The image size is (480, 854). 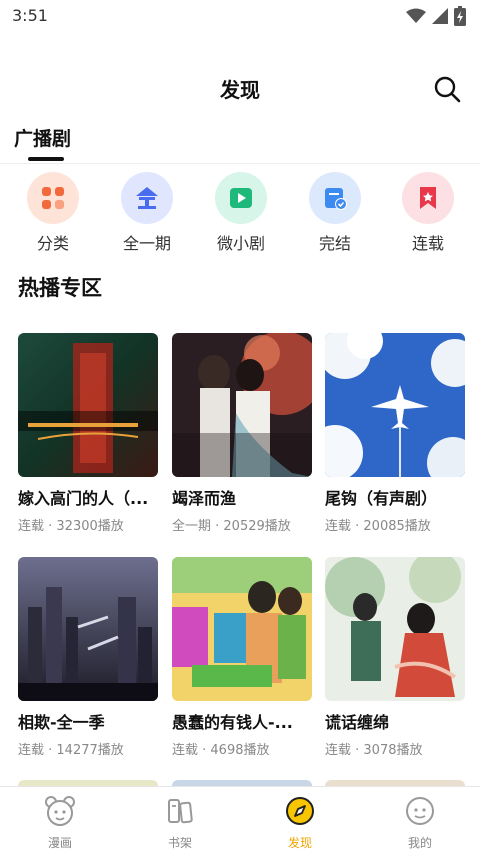 I want to click on nav-label: 发现, so click(x=299, y=843).